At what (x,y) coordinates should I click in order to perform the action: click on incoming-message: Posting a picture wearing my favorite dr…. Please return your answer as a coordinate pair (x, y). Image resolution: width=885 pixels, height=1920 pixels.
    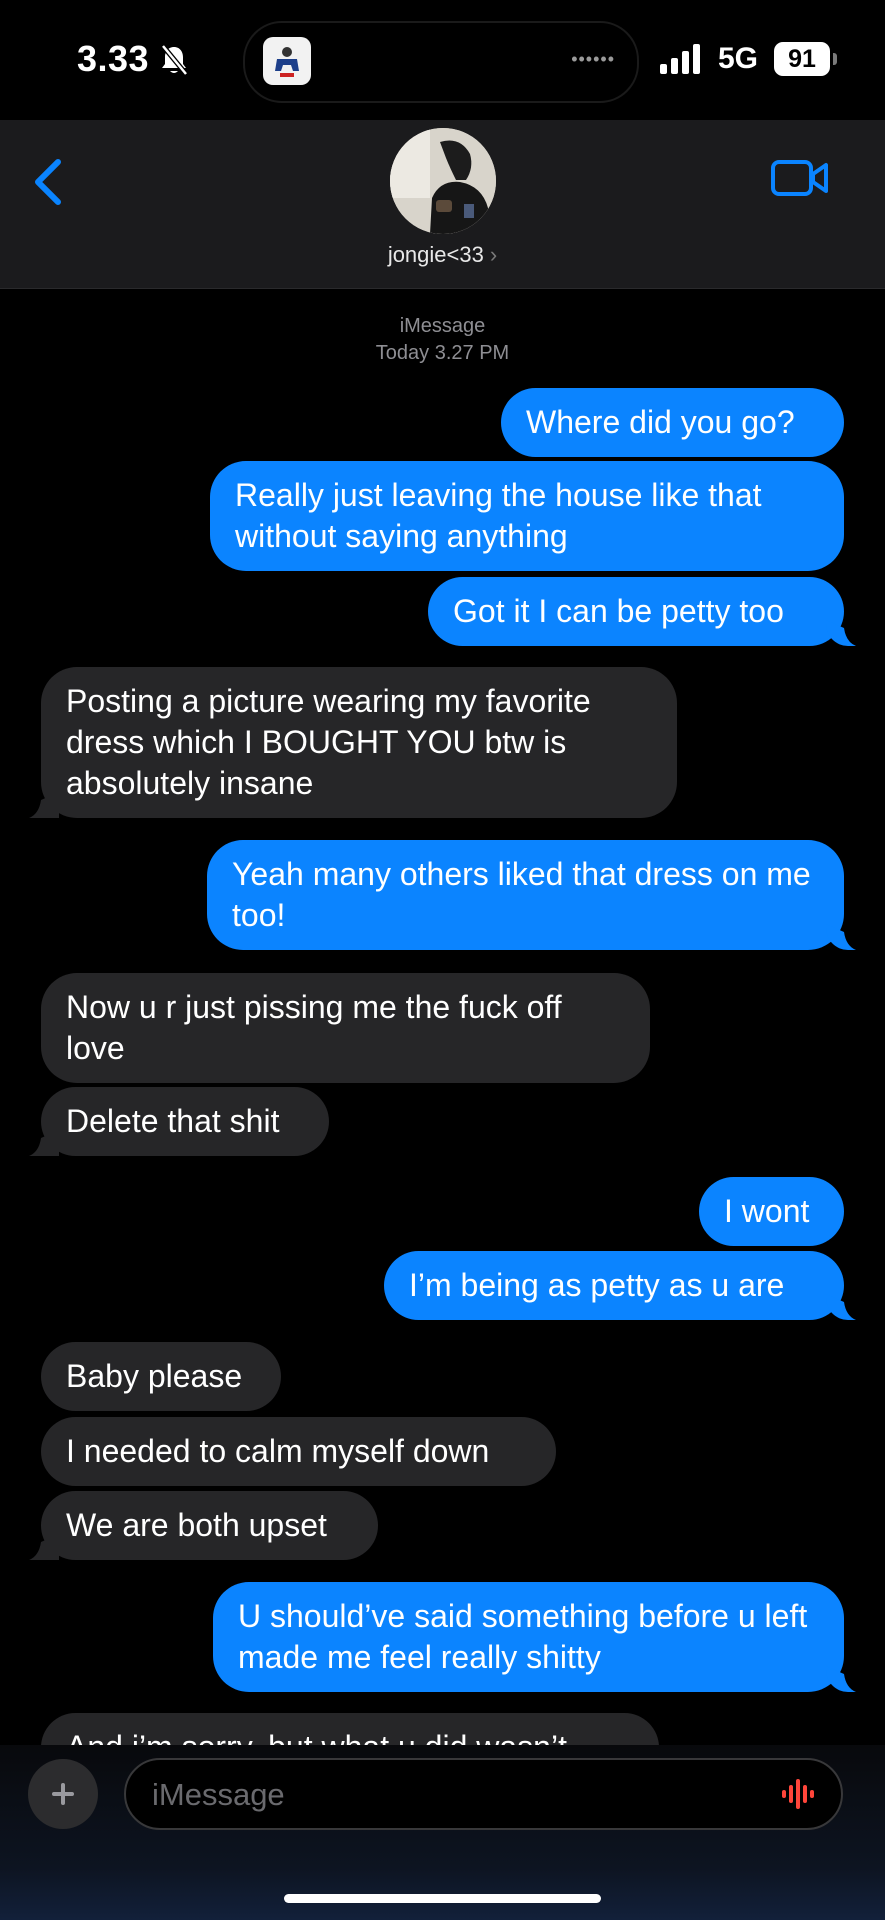
    Looking at the image, I should click on (359, 742).